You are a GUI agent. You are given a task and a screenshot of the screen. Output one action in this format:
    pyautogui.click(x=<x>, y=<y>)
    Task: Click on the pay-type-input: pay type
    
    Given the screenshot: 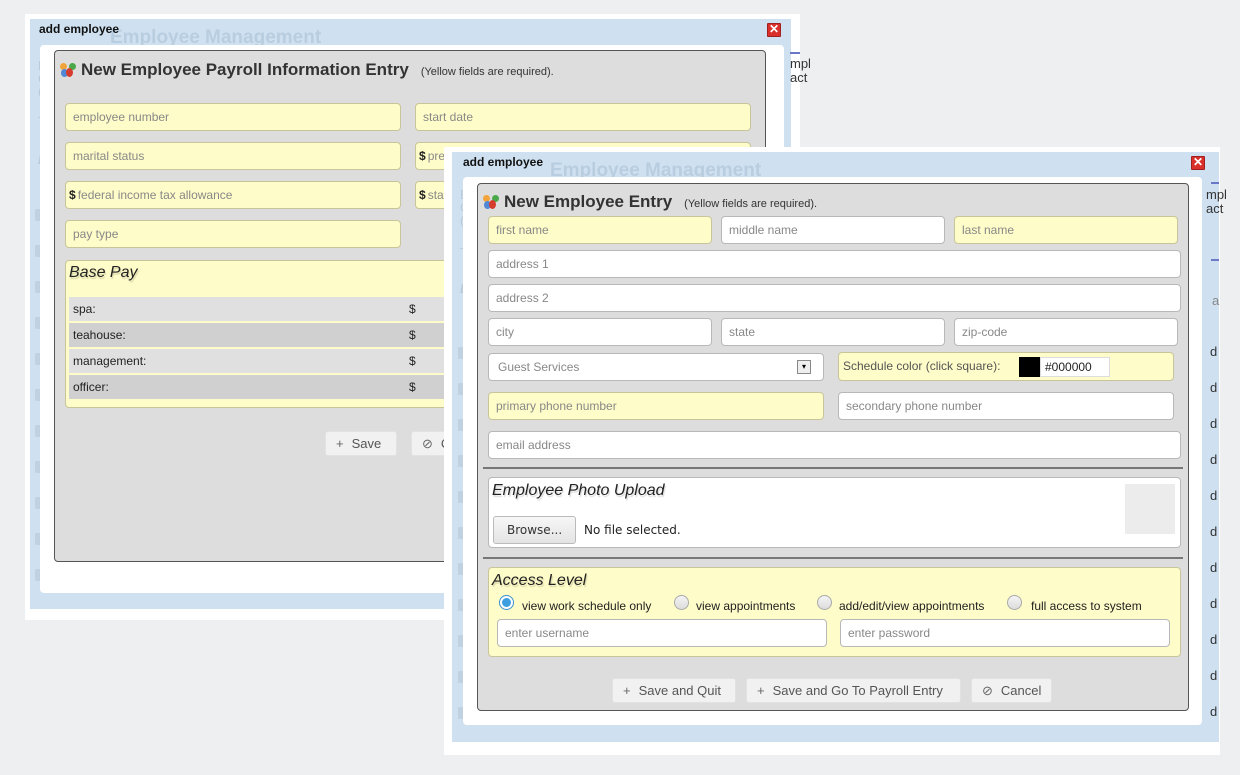 What is the action you would take?
    pyautogui.click(x=233, y=234)
    